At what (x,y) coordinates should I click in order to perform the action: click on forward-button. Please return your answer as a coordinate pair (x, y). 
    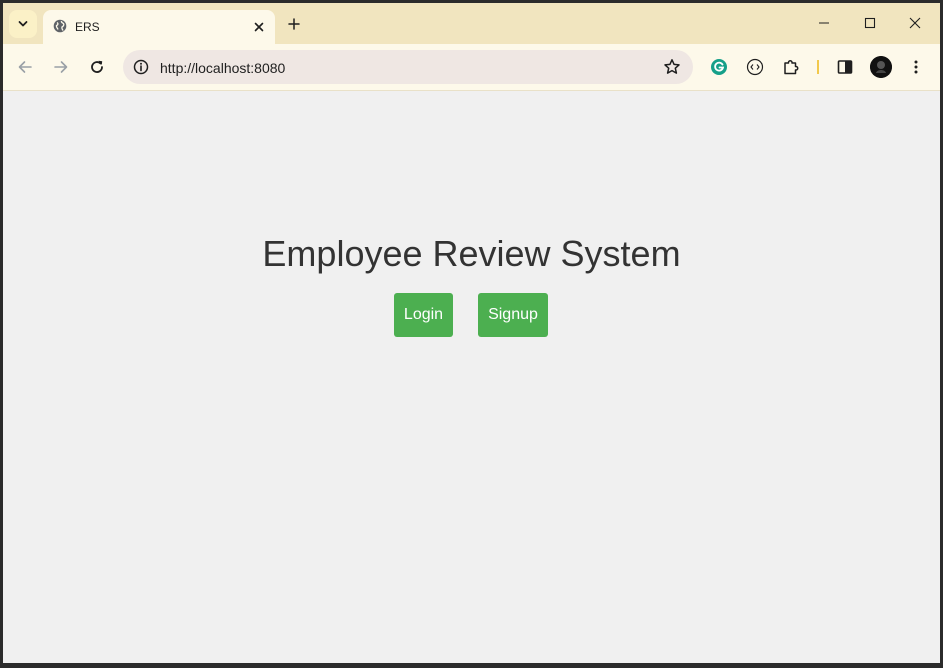
    Looking at the image, I should click on (61, 67).